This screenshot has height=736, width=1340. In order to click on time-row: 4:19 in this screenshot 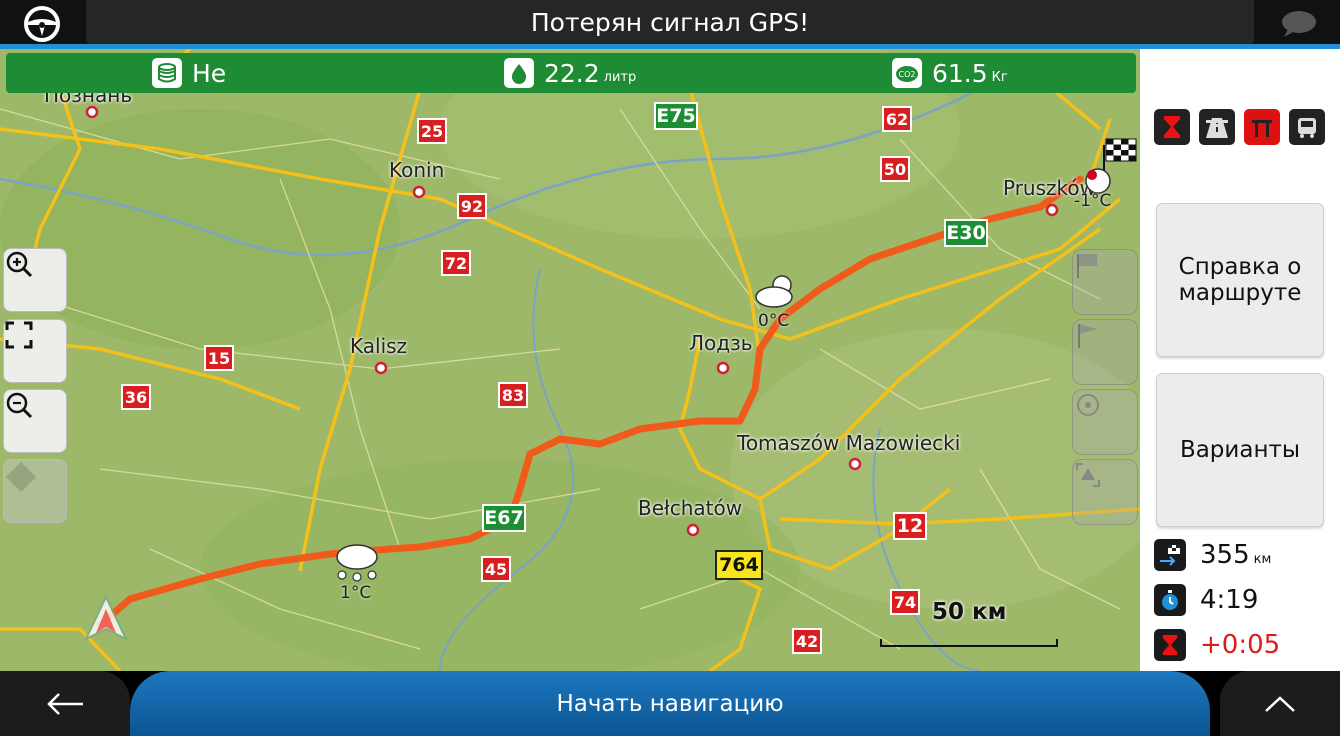, I will do `click(1206, 600)`.